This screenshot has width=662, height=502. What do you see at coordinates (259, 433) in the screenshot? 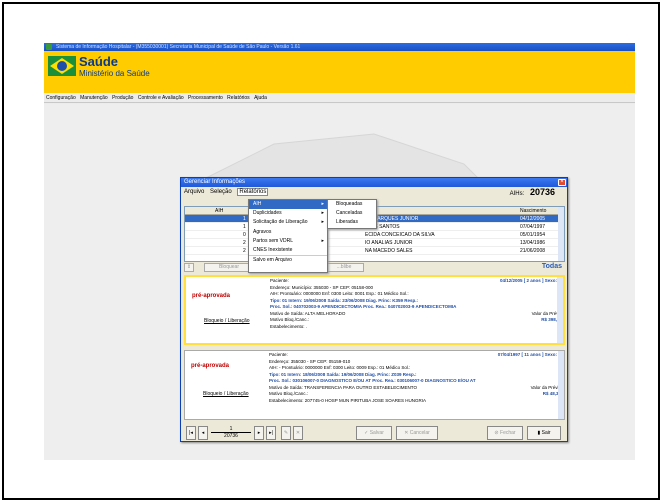
I see `next-record-icon: ▸` at bounding box center [259, 433].